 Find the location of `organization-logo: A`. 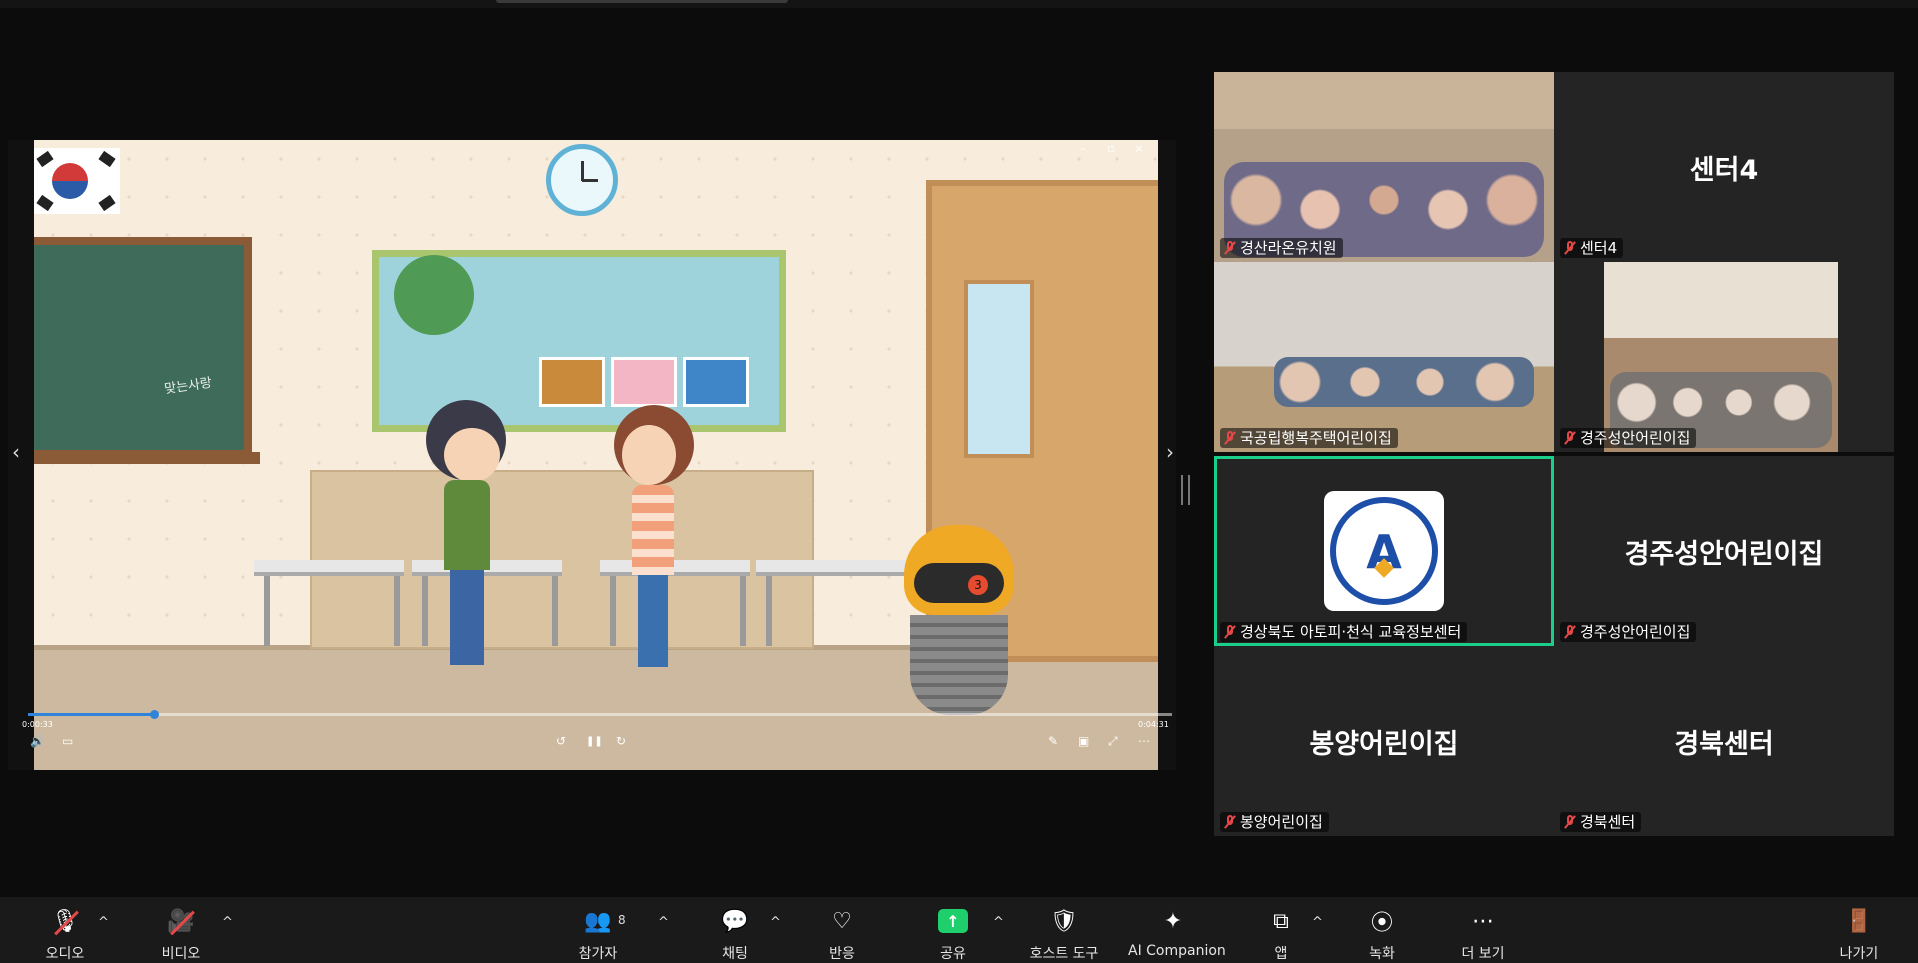

organization-logo: A is located at coordinates (1384, 551).